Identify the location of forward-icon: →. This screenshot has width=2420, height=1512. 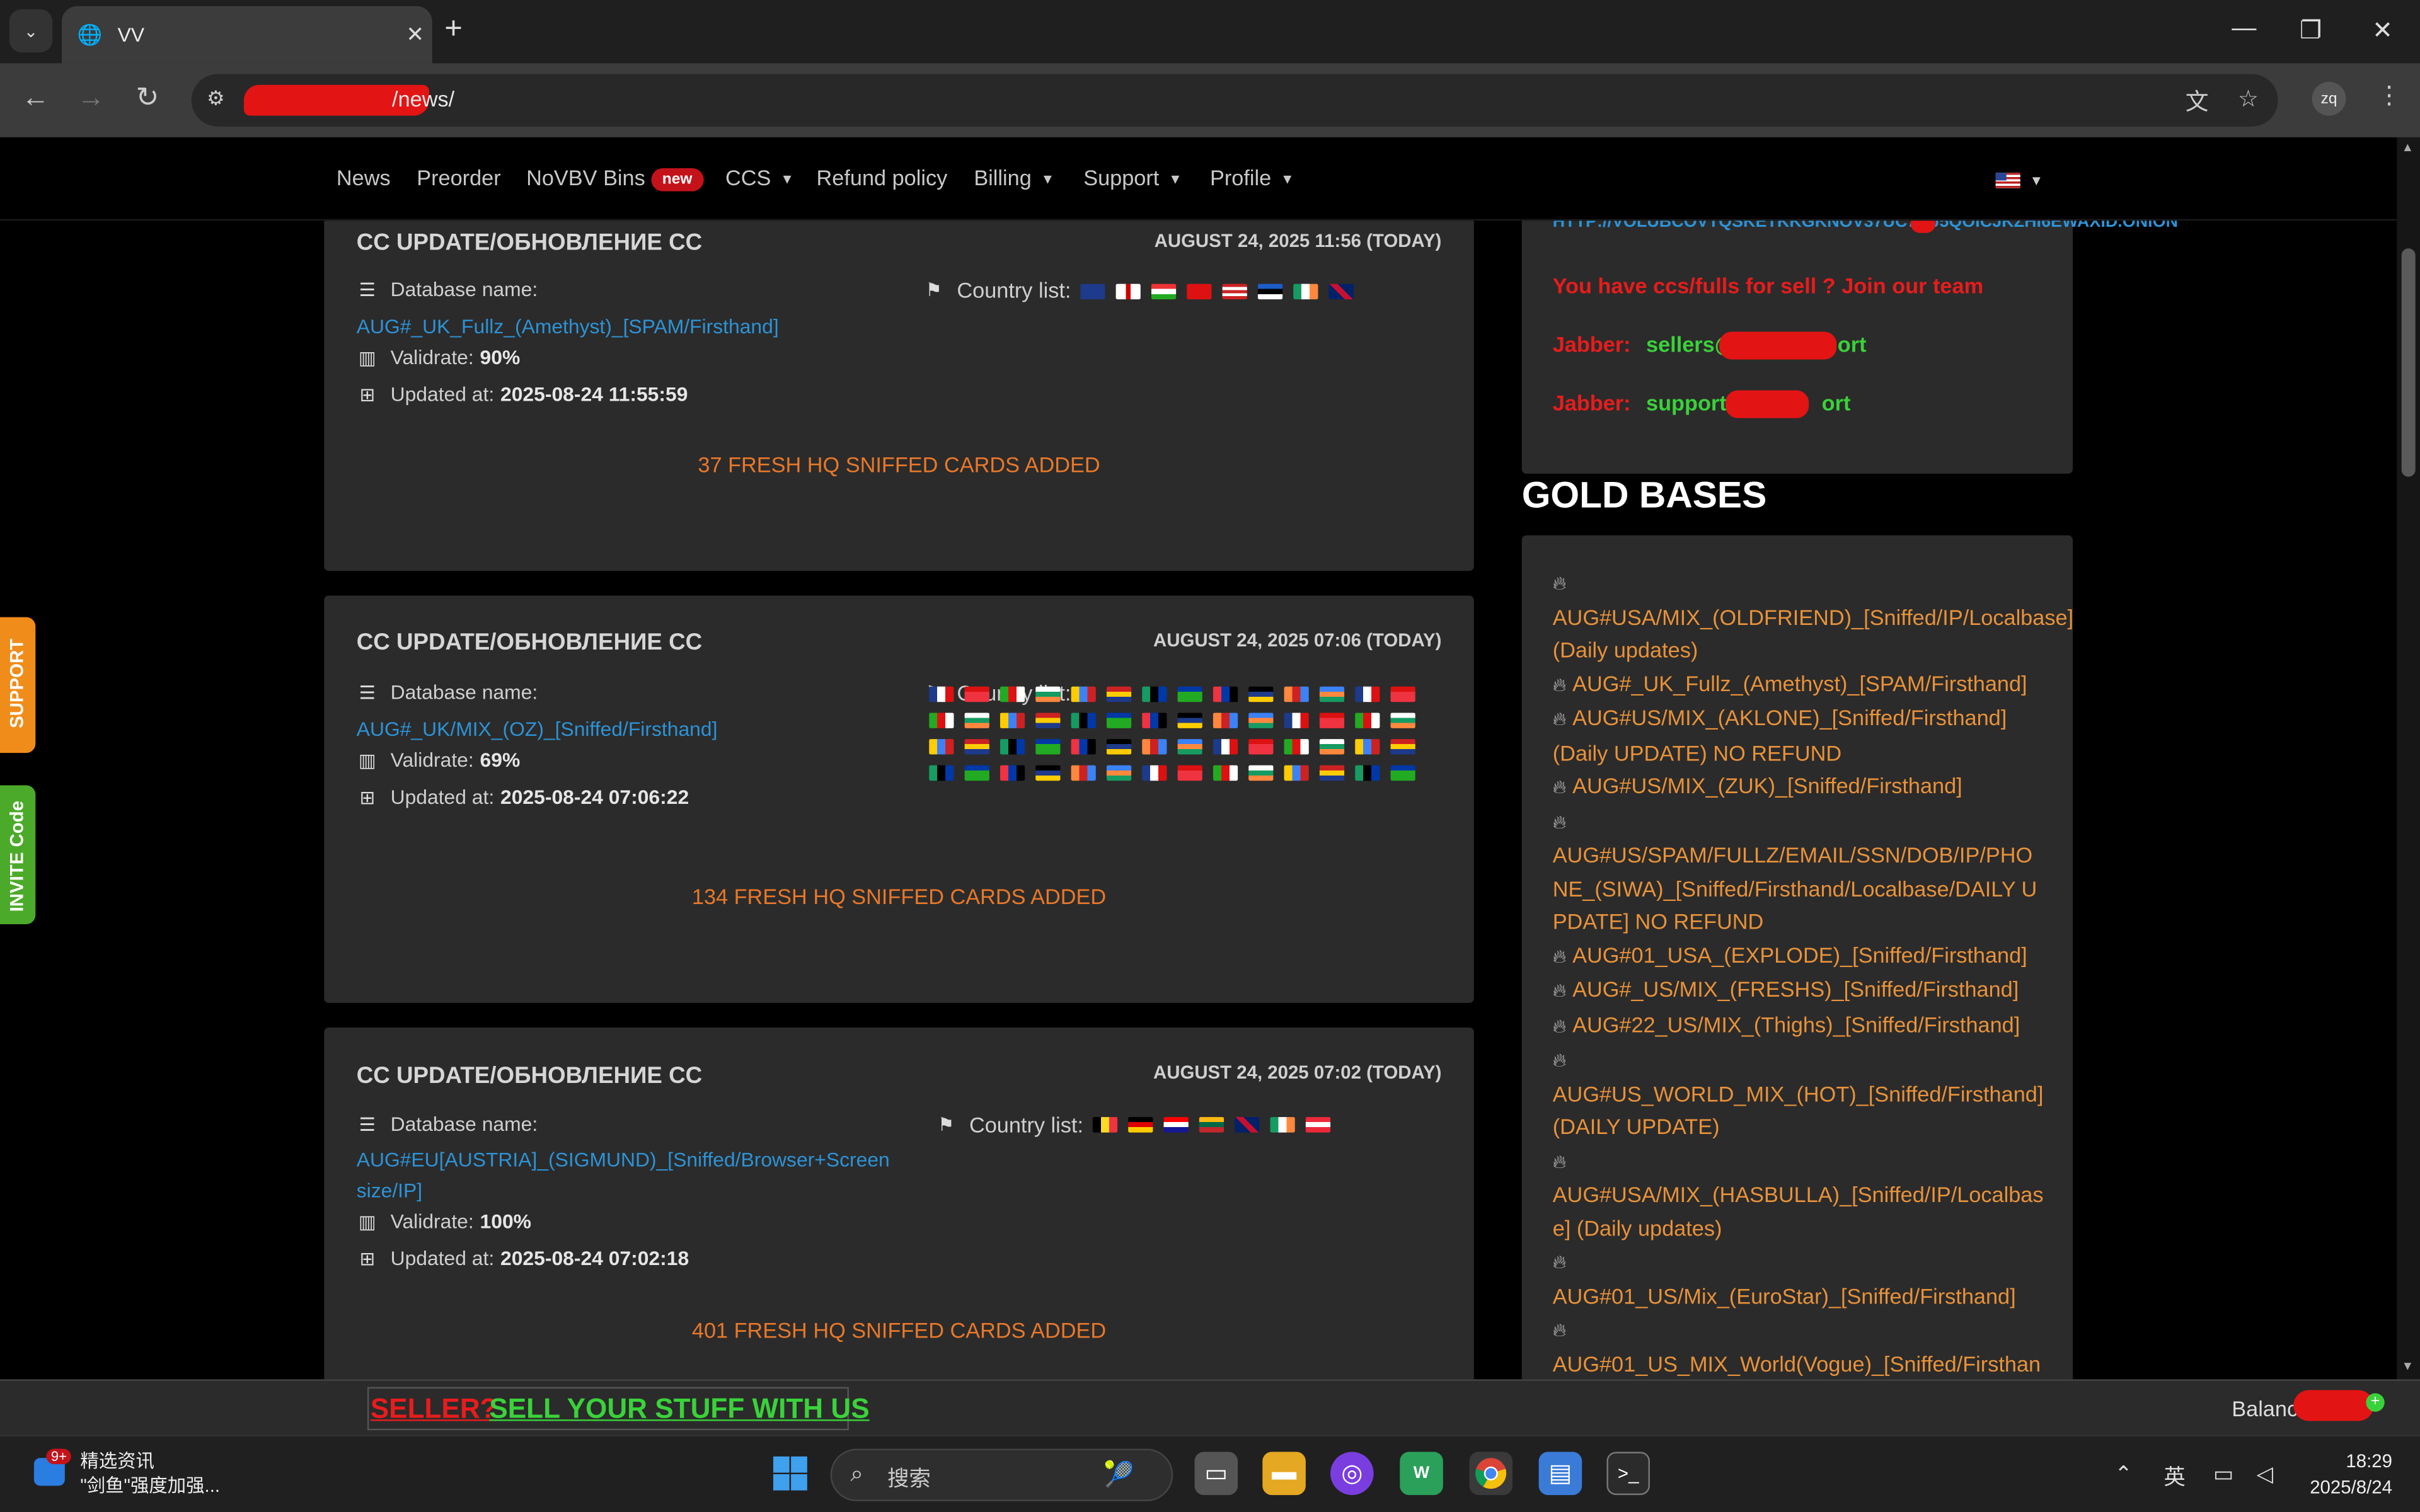
(91, 98).